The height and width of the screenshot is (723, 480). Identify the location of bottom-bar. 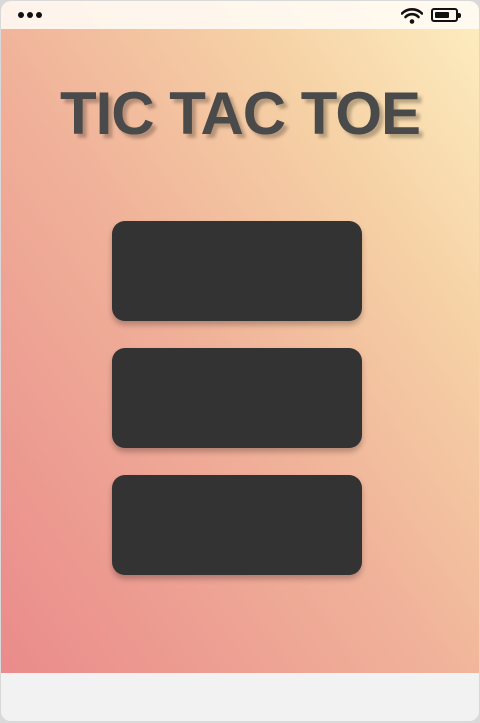
(240, 697).